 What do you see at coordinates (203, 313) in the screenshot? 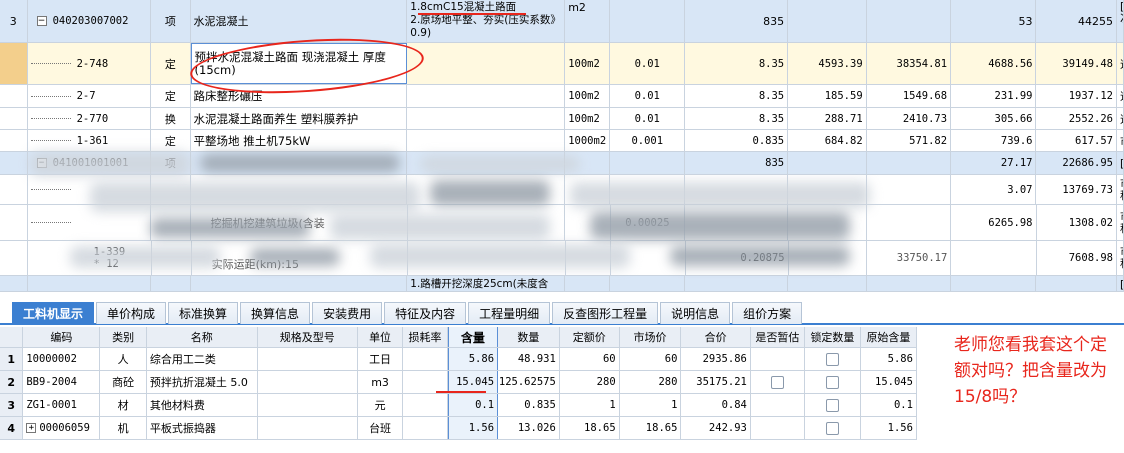
I see `tab-standard-conversion: 标准换算` at bounding box center [203, 313].